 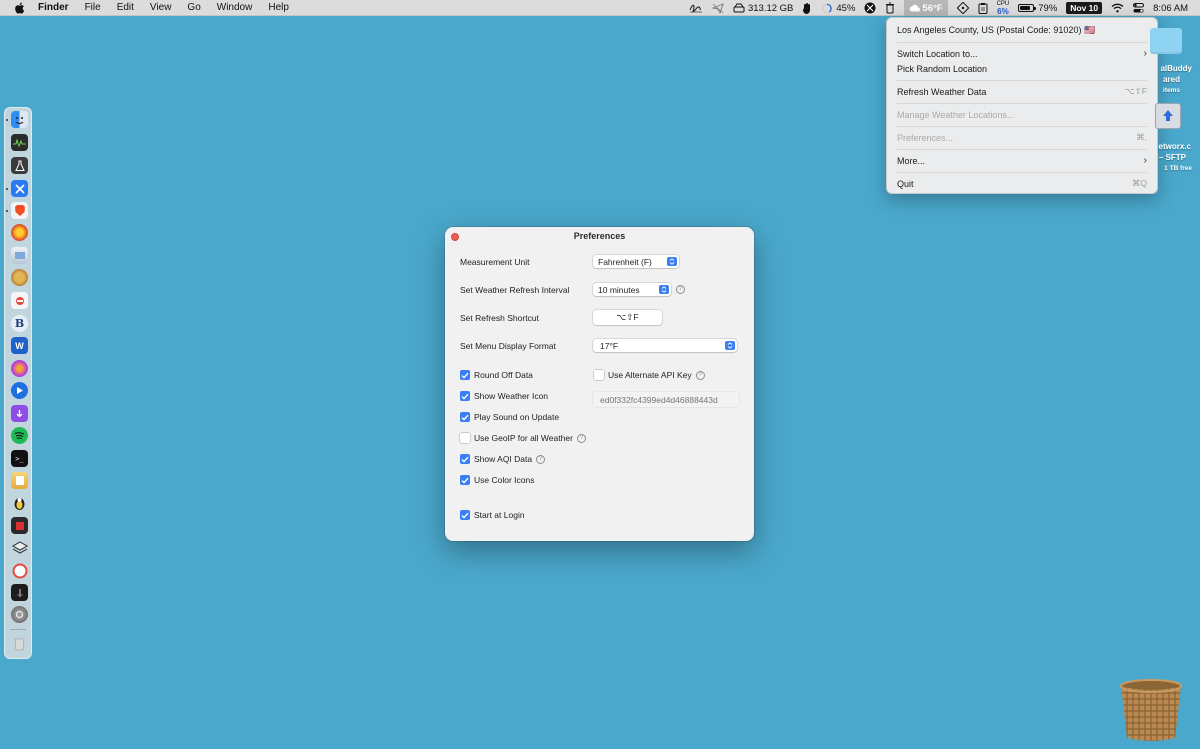 I want to click on cyberduck-icon, so click(x=19, y=502).